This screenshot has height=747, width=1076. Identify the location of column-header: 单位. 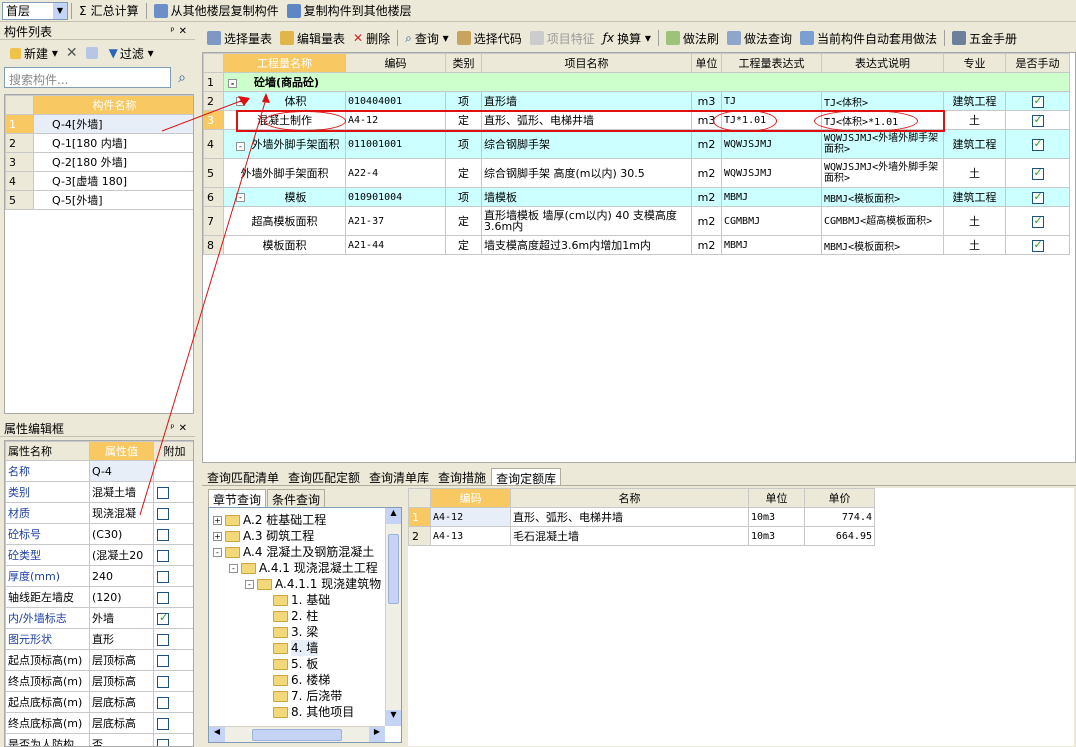
(776, 498).